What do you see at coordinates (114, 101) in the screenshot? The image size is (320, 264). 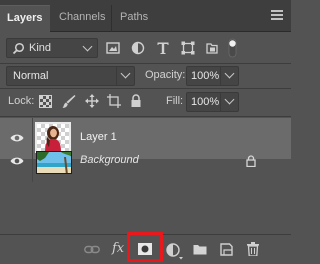 I see `lock-artboard-icon` at bounding box center [114, 101].